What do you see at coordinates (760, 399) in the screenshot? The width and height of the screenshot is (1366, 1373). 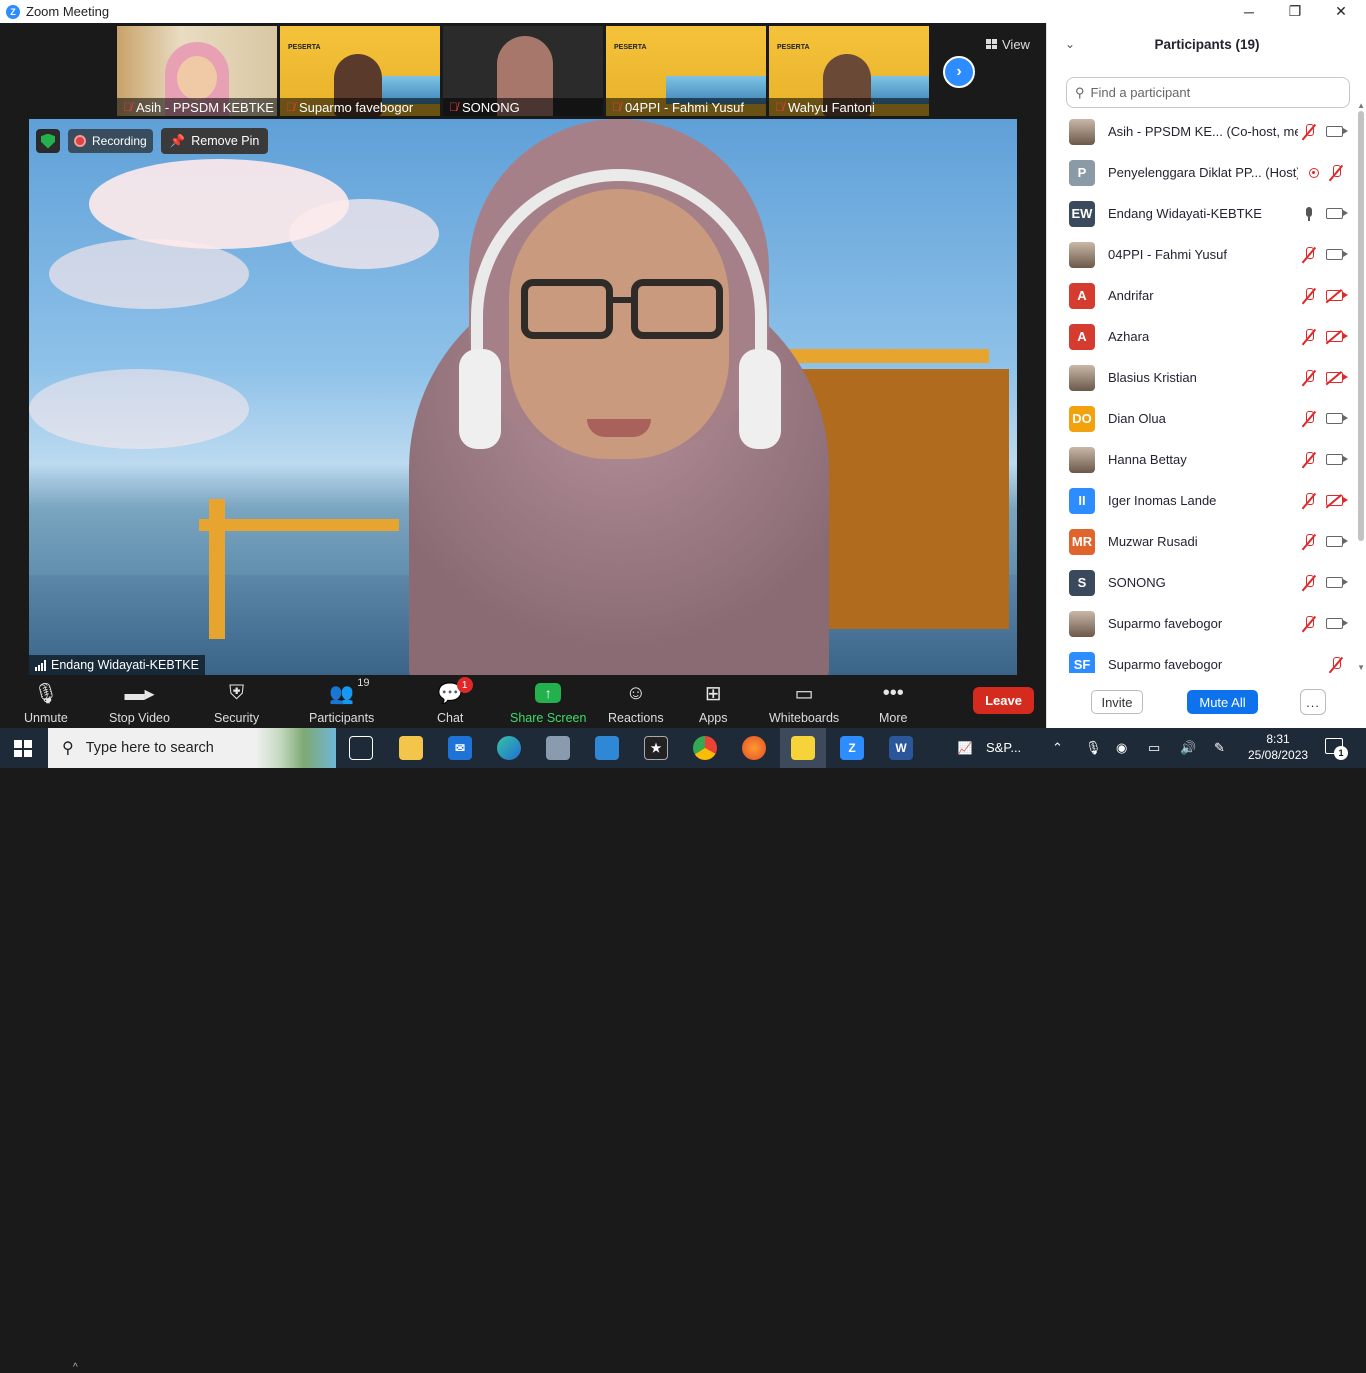 I see `headset-cup` at bounding box center [760, 399].